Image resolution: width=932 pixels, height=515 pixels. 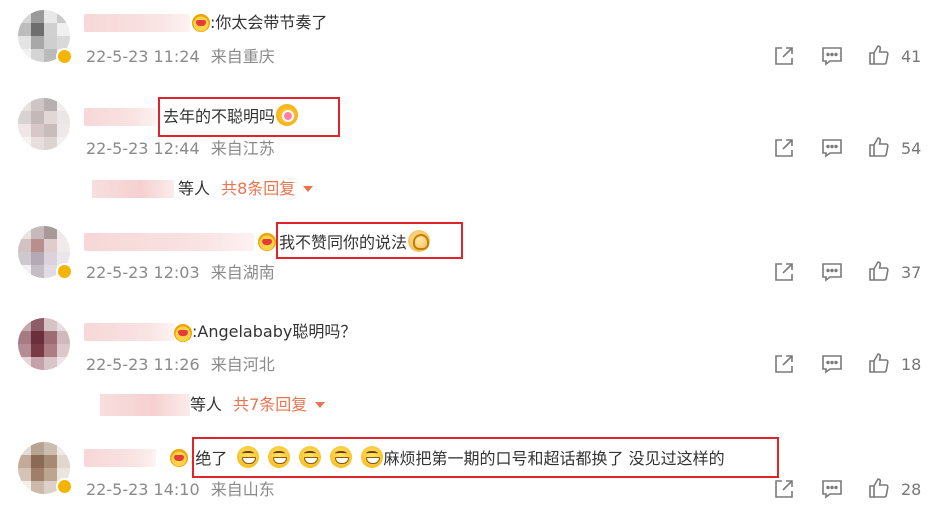 What do you see at coordinates (911, 148) in the screenshot?
I see `like-count: 54` at bounding box center [911, 148].